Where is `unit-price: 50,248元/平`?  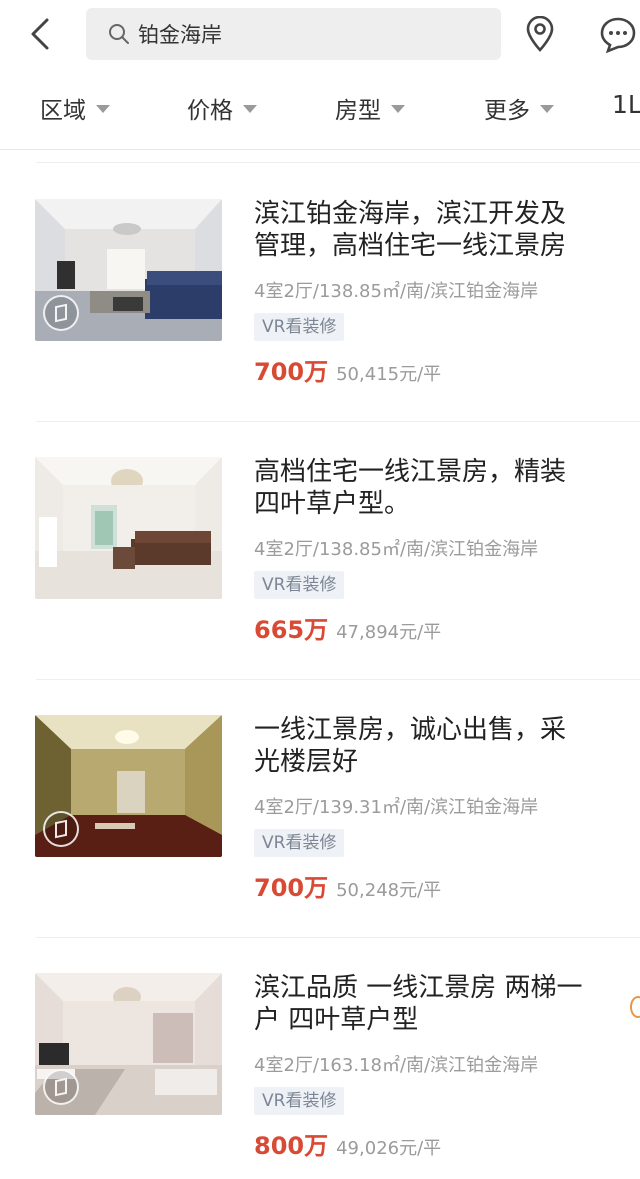
unit-price: 50,248元/平 is located at coordinates (389, 890).